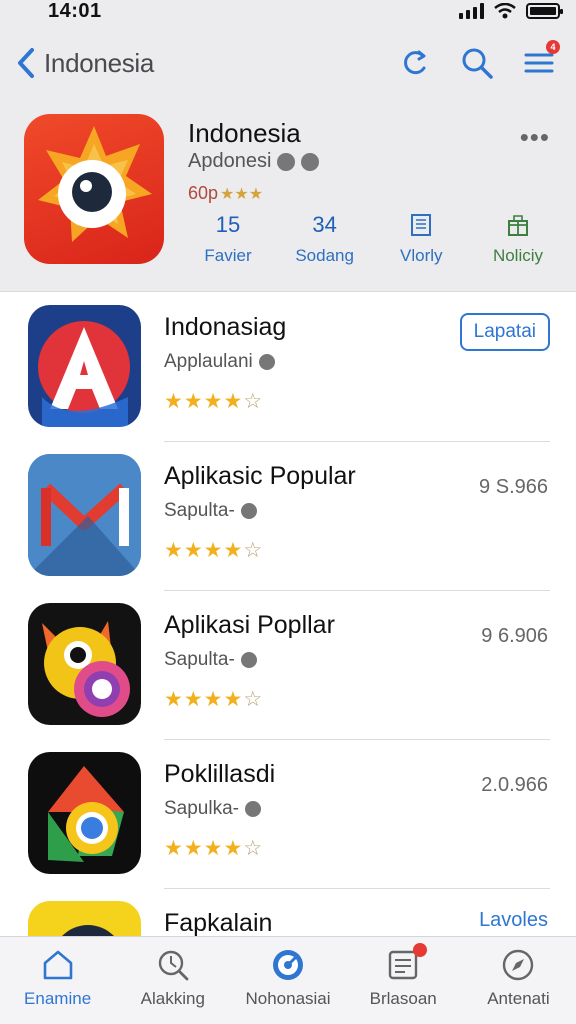  I want to click on tab-explore: Antenati, so click(518, 980).